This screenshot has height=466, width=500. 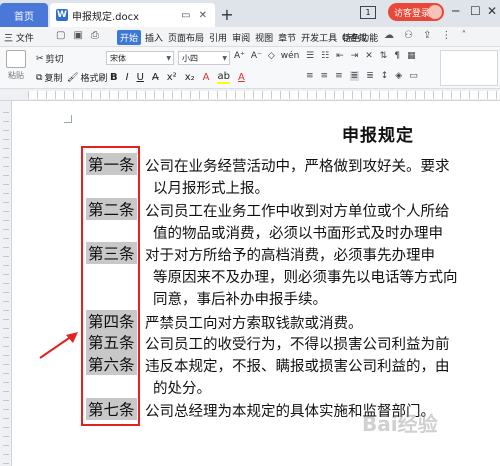 I want to click on increase-indent-icon: ⇥, so click(x=355, y=56).